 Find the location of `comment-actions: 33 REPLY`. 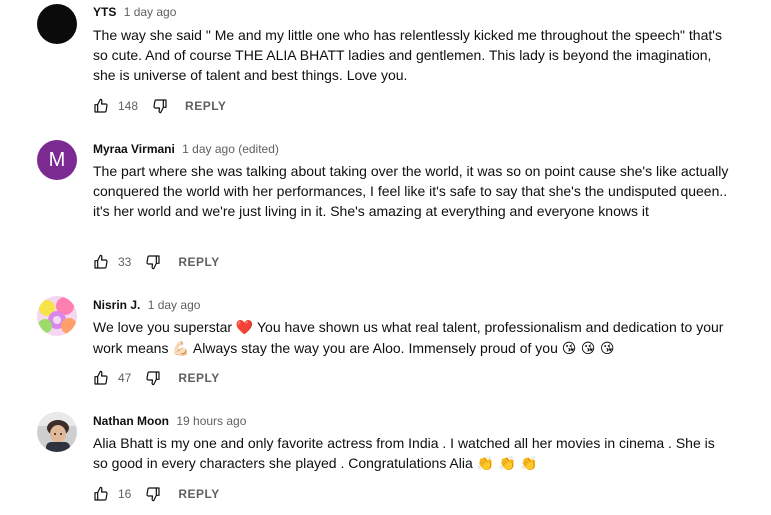

comment-actions: 33 REPLY is located at coordinates (156, 262).